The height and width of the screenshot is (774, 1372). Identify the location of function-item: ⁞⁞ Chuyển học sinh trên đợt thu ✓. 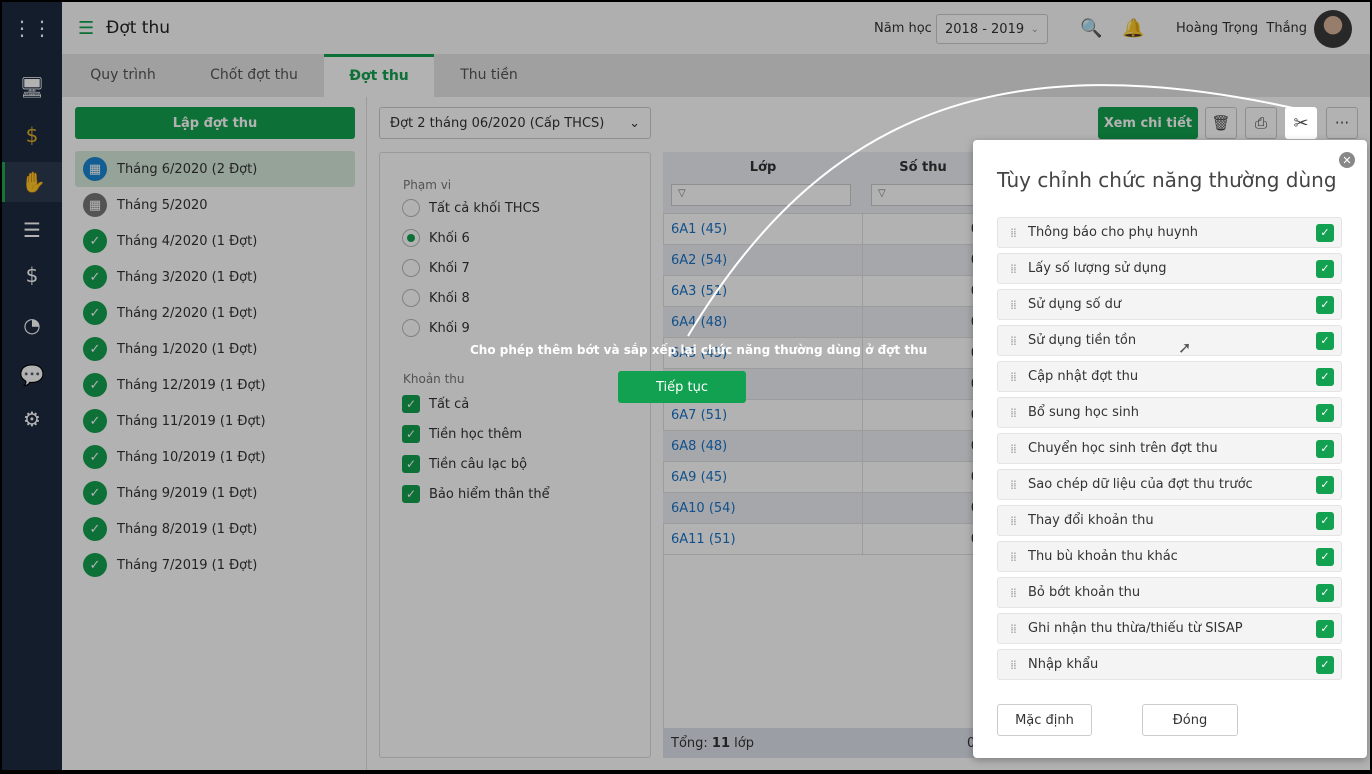
(1169, 448).